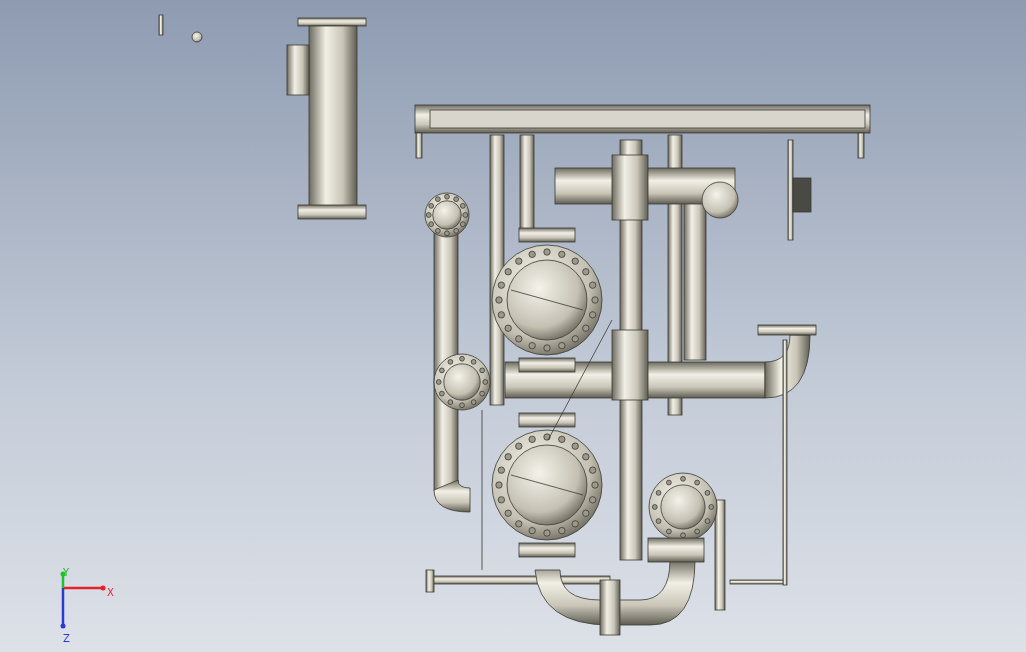  Describe the element at coordinates (110, 592) in the screenshot. I see `axis-label: X` at that location.